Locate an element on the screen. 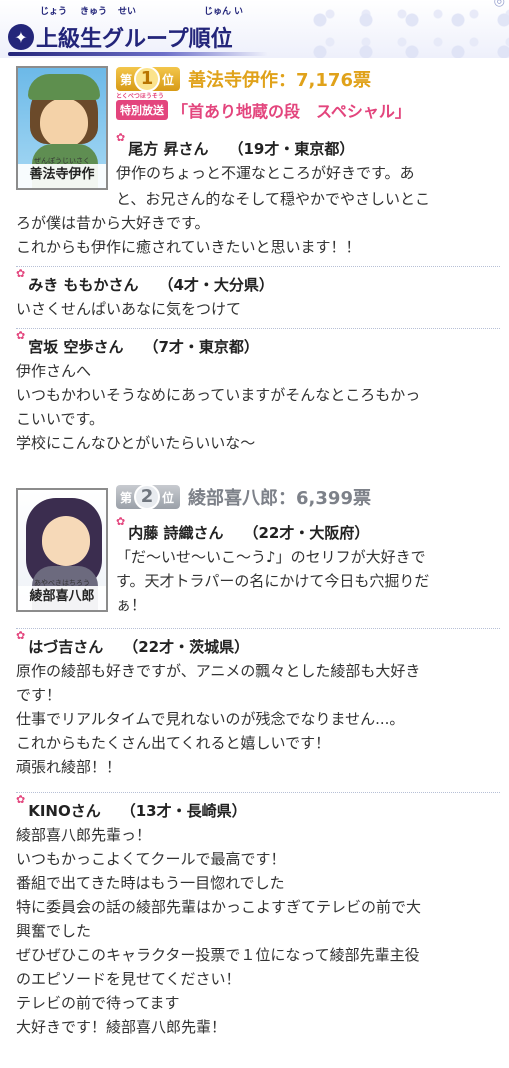  special-tag: とくべつほうそう 特別放送 is located at coordinates (142, 106).